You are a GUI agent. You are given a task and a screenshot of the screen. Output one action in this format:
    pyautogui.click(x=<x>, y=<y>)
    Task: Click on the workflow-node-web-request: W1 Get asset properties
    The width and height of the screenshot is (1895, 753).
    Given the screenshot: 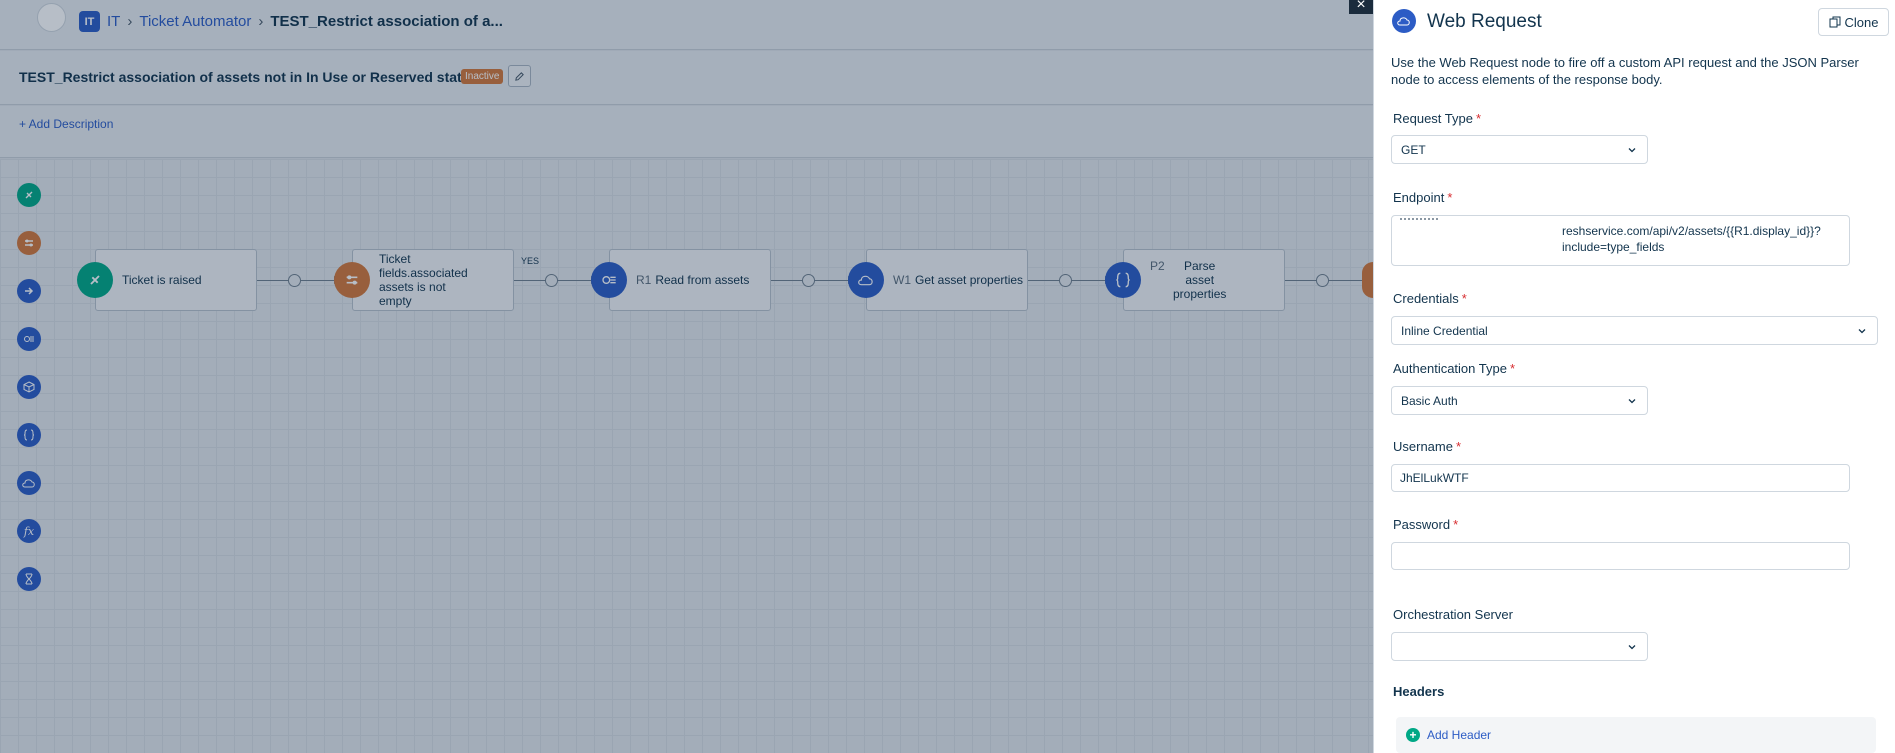 What is the action you would take?
    pyautogui.click(x=947, y=280)
    